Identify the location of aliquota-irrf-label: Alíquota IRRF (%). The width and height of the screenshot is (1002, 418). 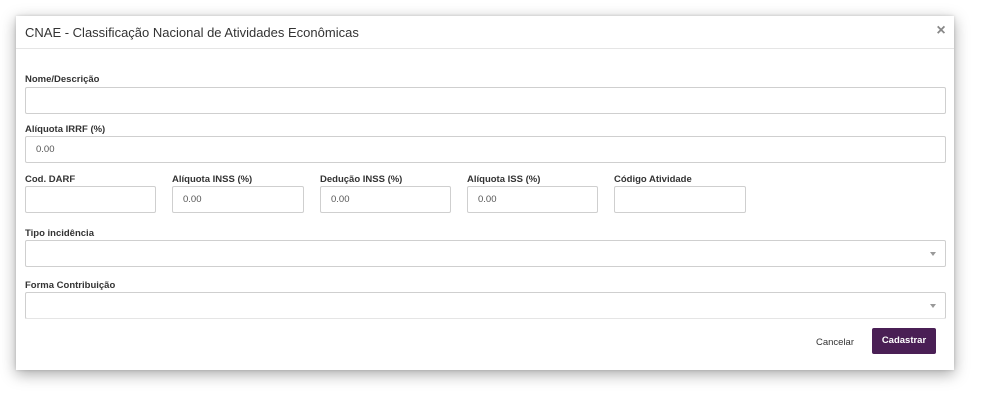
(65, 129).